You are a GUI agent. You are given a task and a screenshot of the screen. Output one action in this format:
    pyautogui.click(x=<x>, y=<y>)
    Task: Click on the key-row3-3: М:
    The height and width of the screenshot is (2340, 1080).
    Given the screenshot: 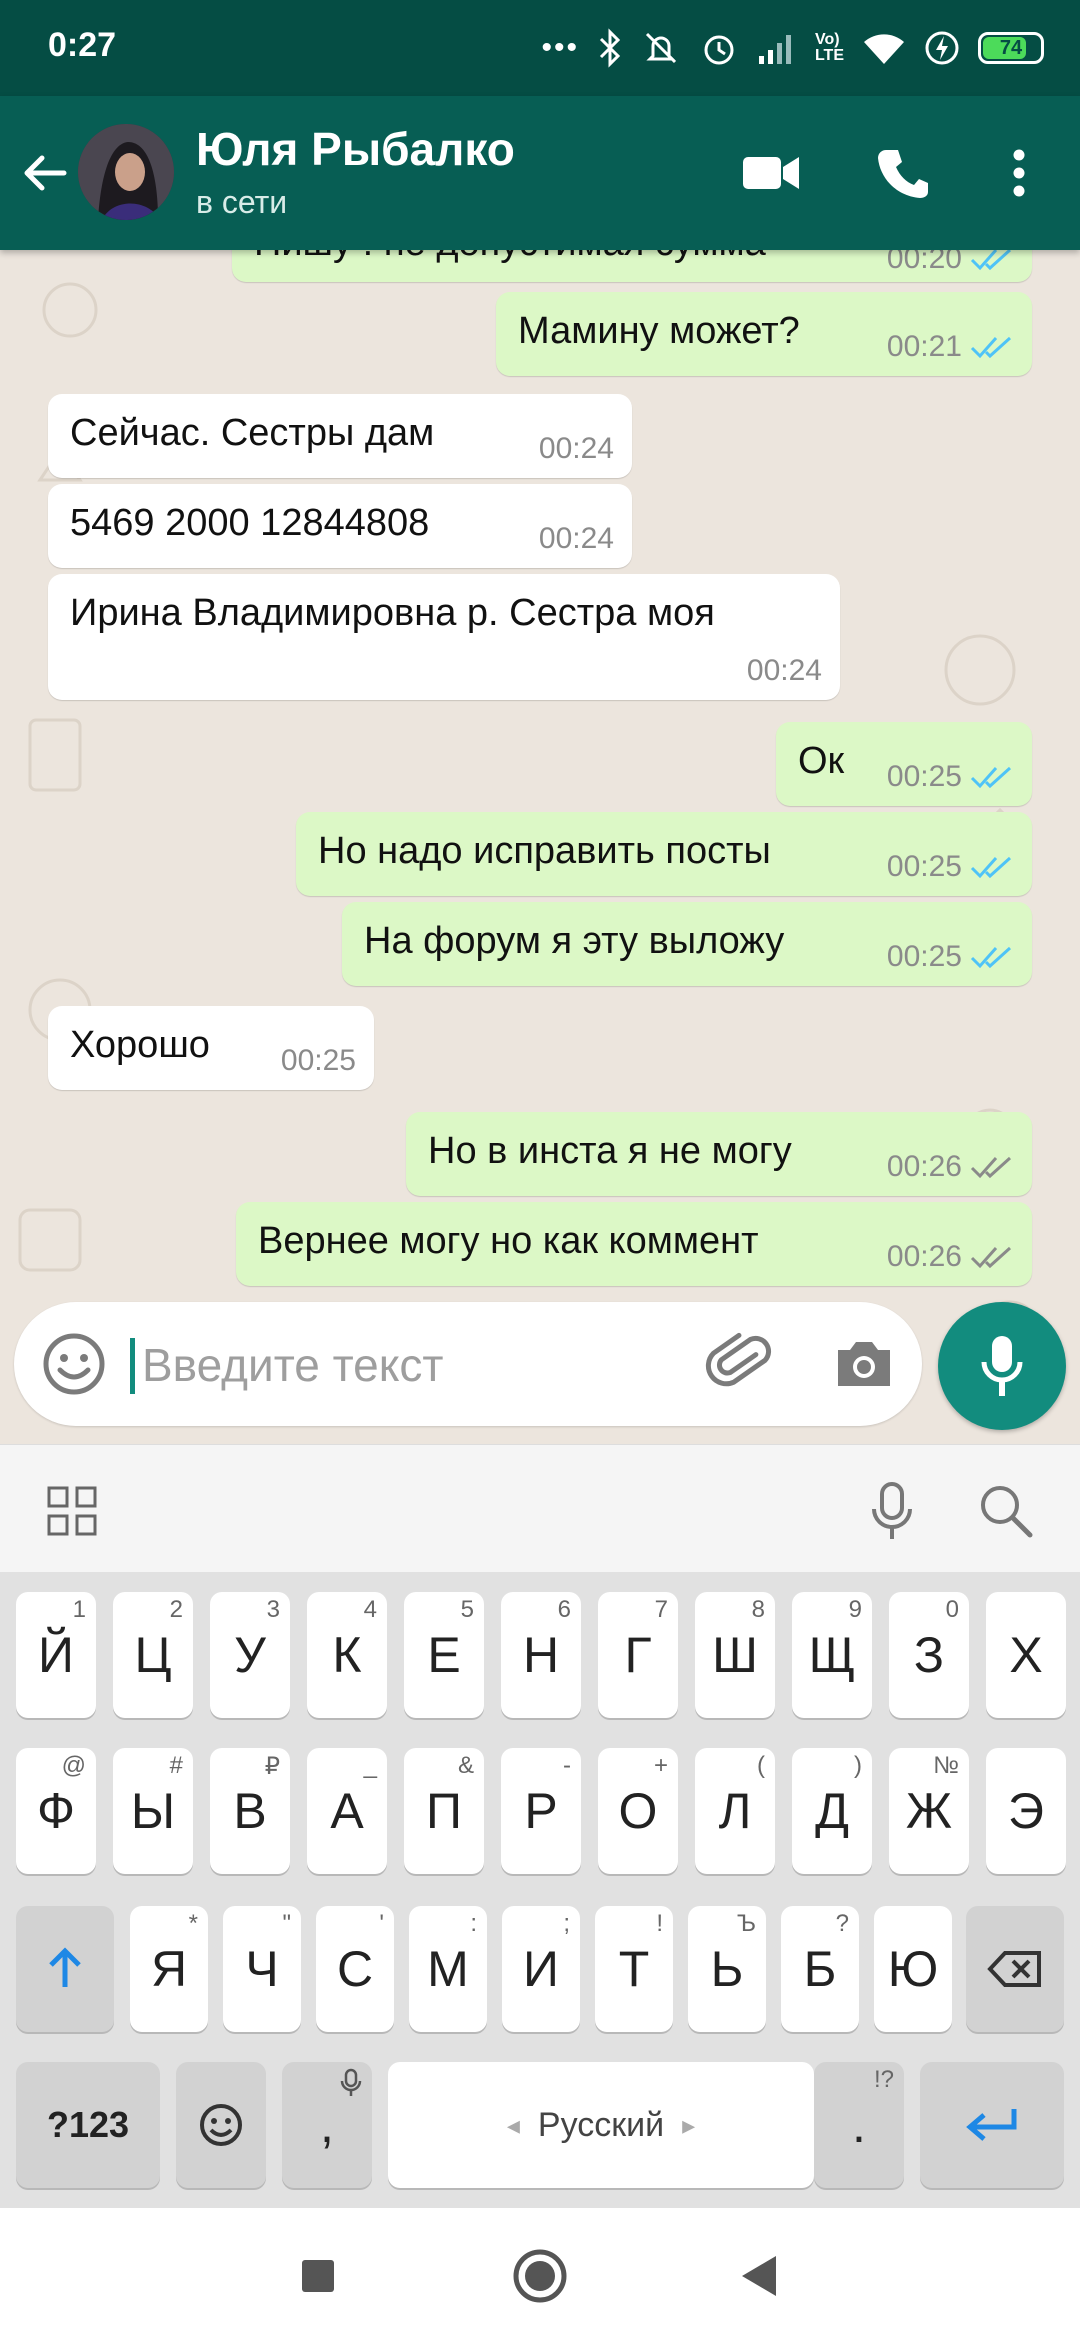 What is the action you would take?
    pyautogui.click(x=448, y=1969)
    